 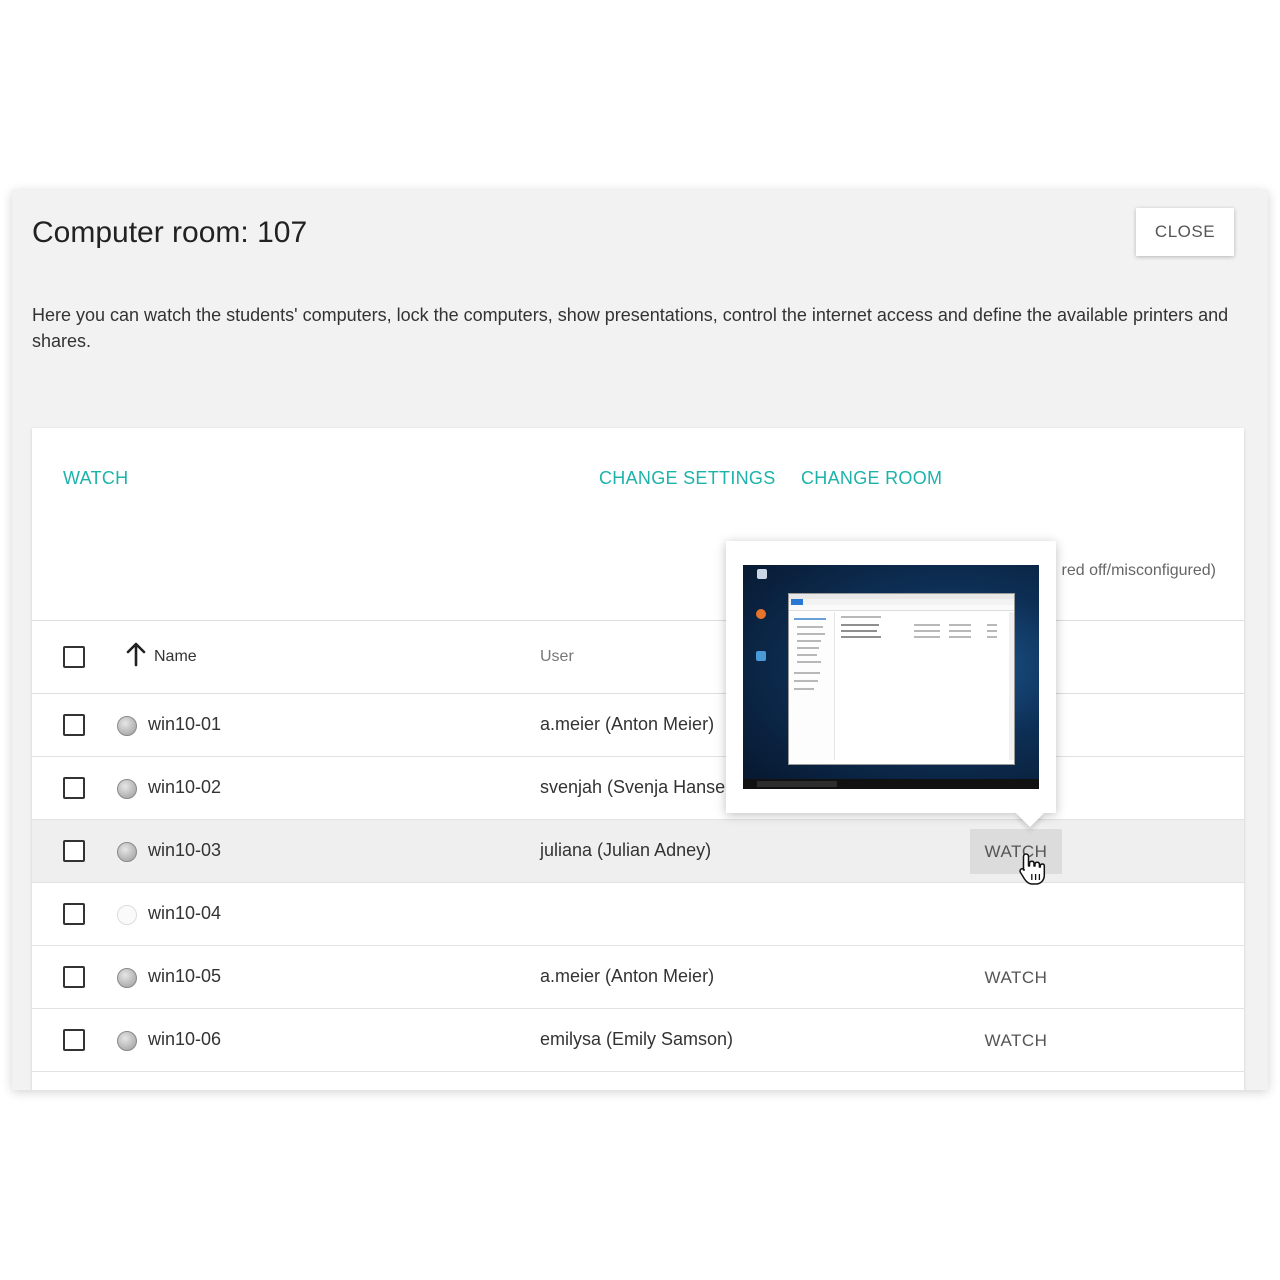 What do you see at coordinates (136, 654) in the screenshot?
I see `arrow-up-icon` at bounding box center [136, 654].